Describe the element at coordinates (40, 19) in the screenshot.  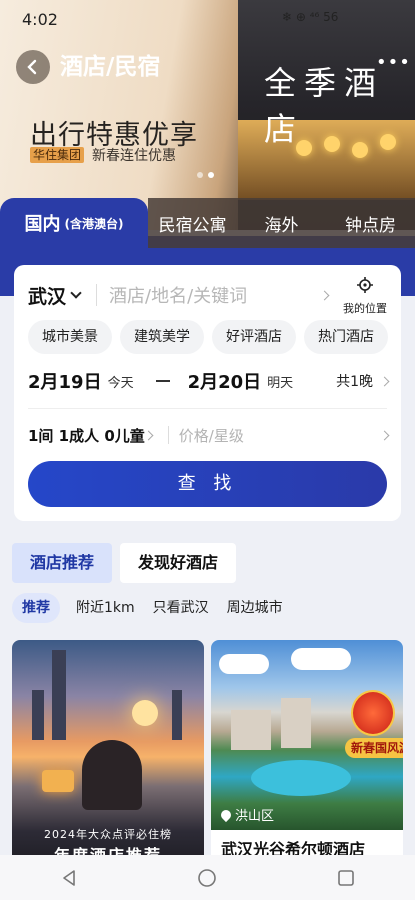
I see `status-time: 4:02` at that location.